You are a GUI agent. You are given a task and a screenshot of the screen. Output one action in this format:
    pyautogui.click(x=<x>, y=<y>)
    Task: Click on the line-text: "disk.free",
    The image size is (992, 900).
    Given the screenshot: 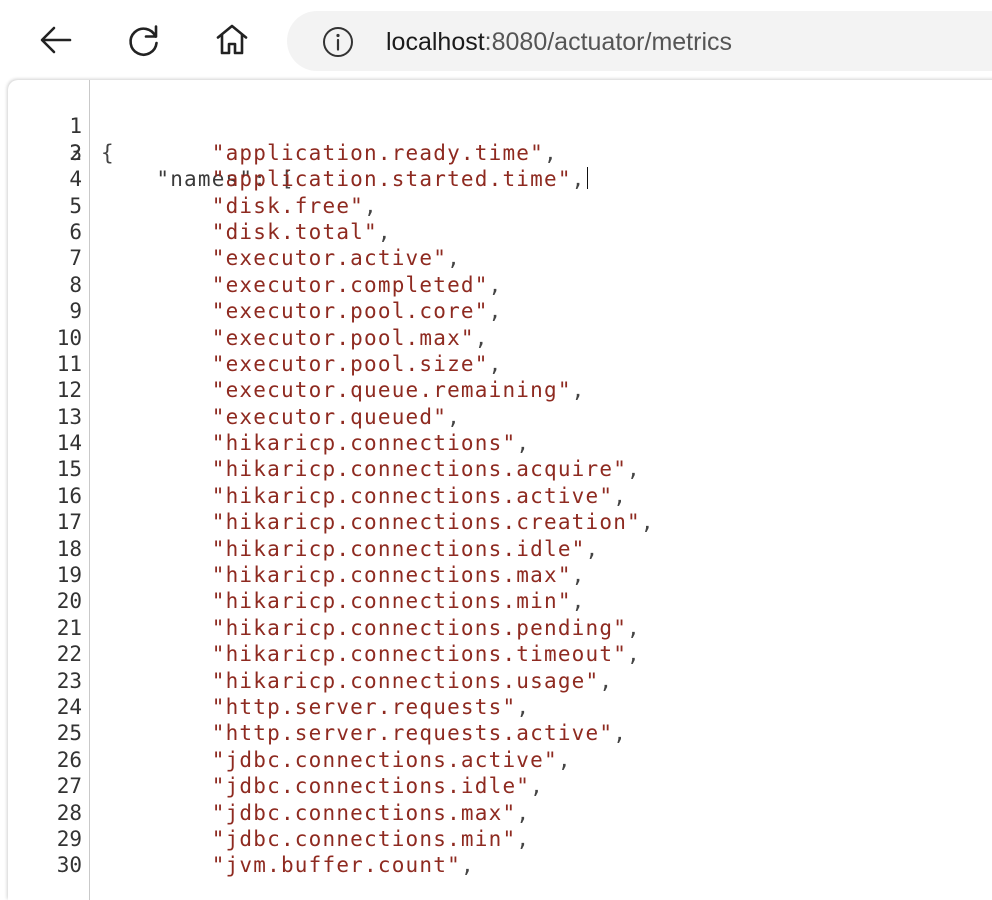 What is the action you would take?
    pyautogui.click(x=239, y=206)
    